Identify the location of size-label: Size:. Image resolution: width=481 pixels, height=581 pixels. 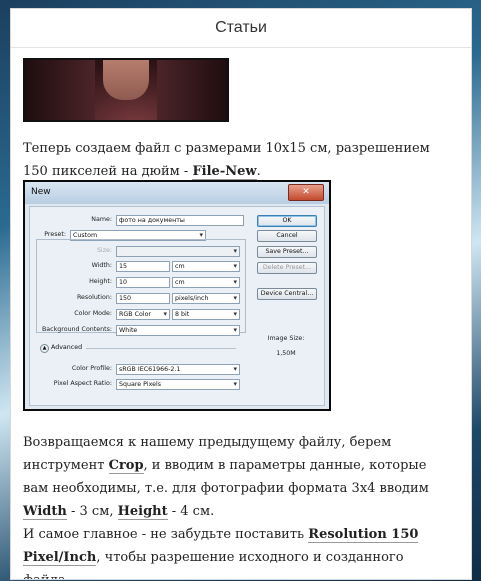
(104, 250).